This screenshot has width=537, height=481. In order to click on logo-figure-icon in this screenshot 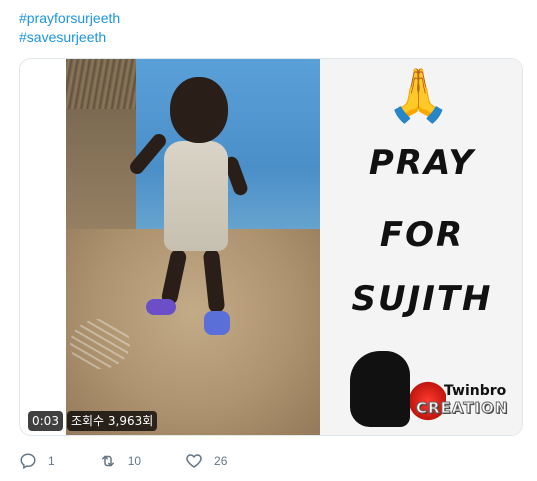, I will do `click(380, 389)`.